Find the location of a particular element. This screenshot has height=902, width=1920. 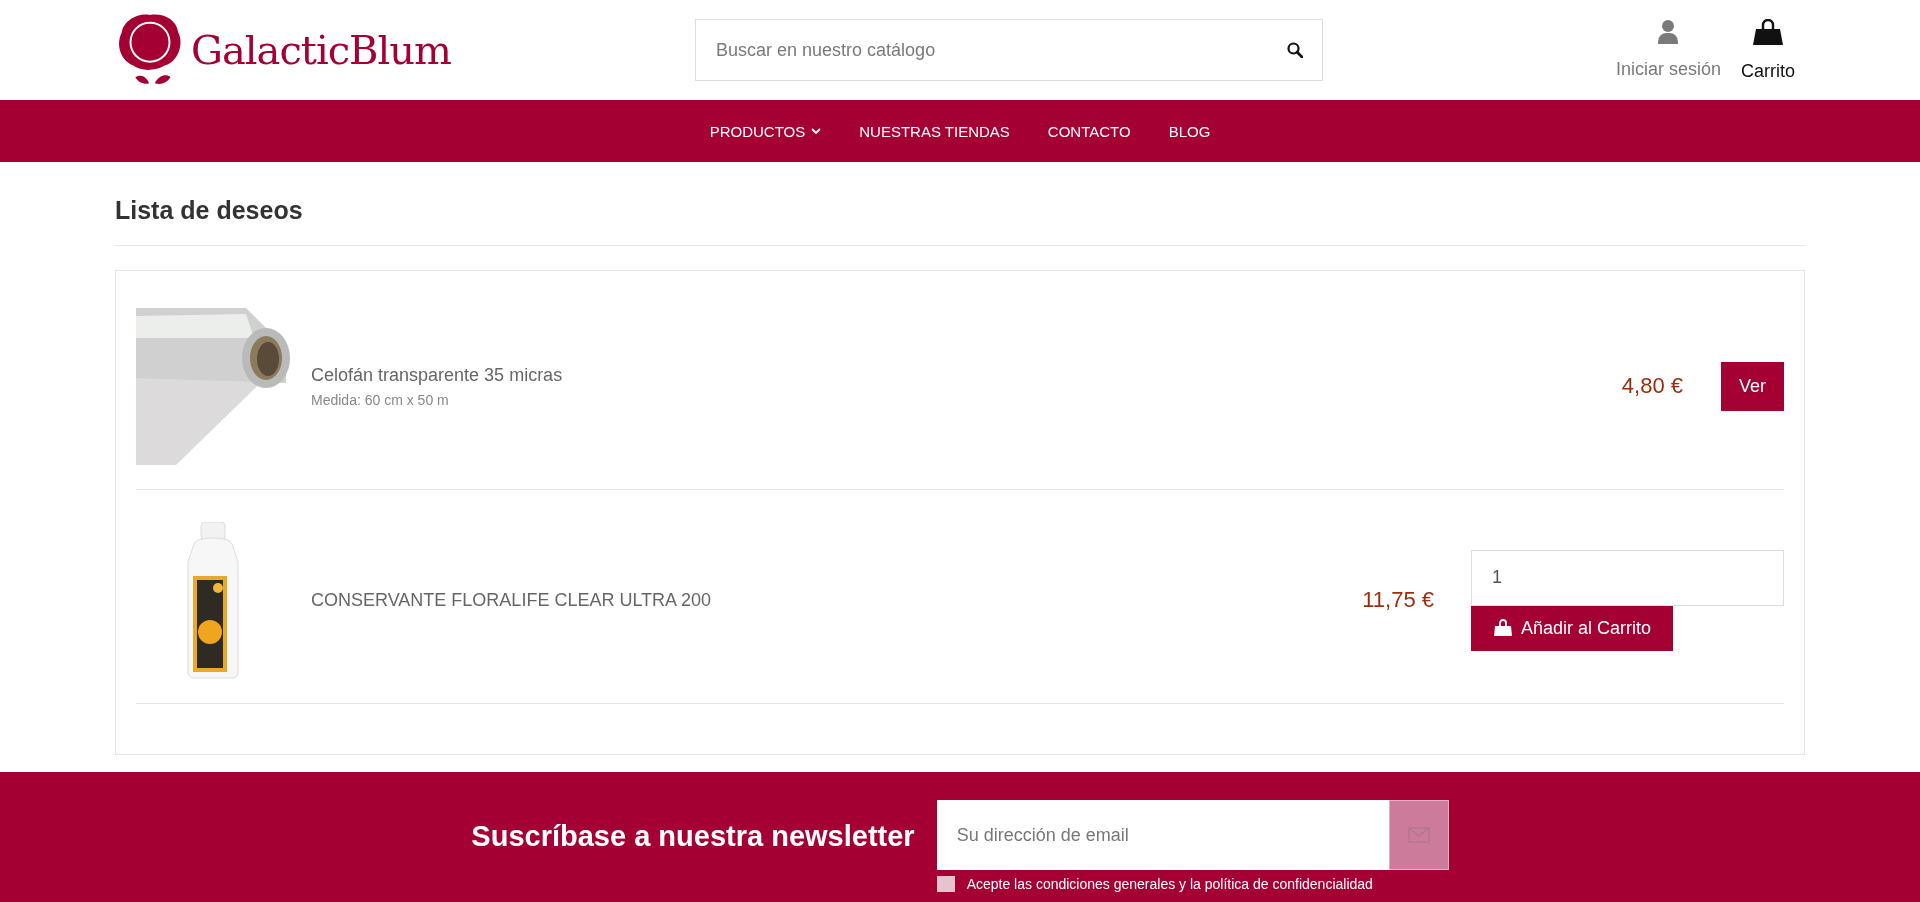

product-name: CONSERVANTE FLORALIFE CLEAR ULTRA 200 is located at coordinates (837, 600).